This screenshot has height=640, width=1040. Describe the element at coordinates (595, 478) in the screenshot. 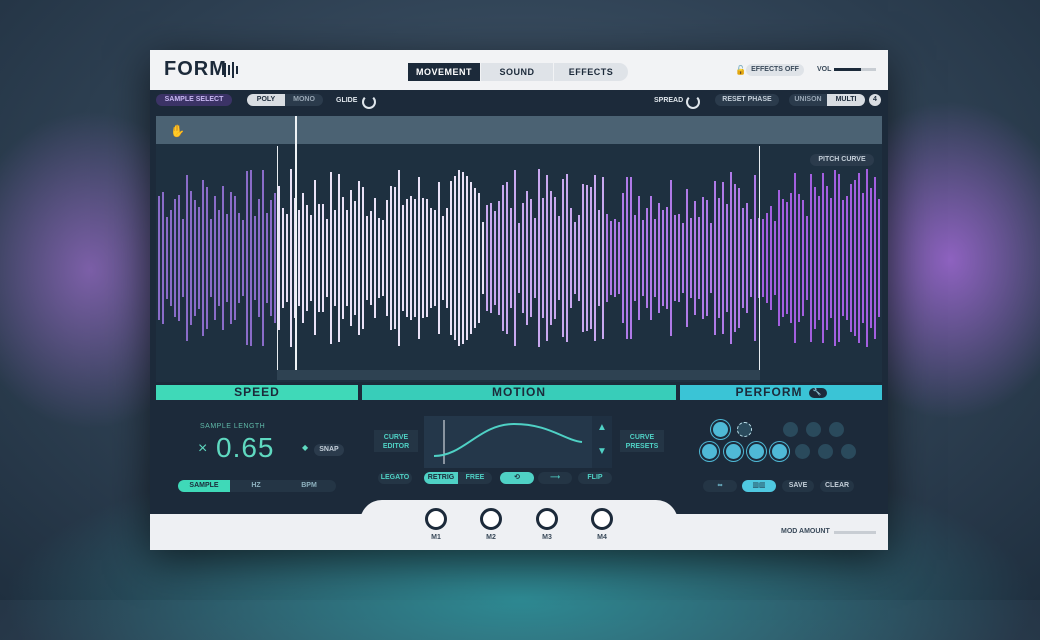

I see `flip-button: FLIP` at that location.